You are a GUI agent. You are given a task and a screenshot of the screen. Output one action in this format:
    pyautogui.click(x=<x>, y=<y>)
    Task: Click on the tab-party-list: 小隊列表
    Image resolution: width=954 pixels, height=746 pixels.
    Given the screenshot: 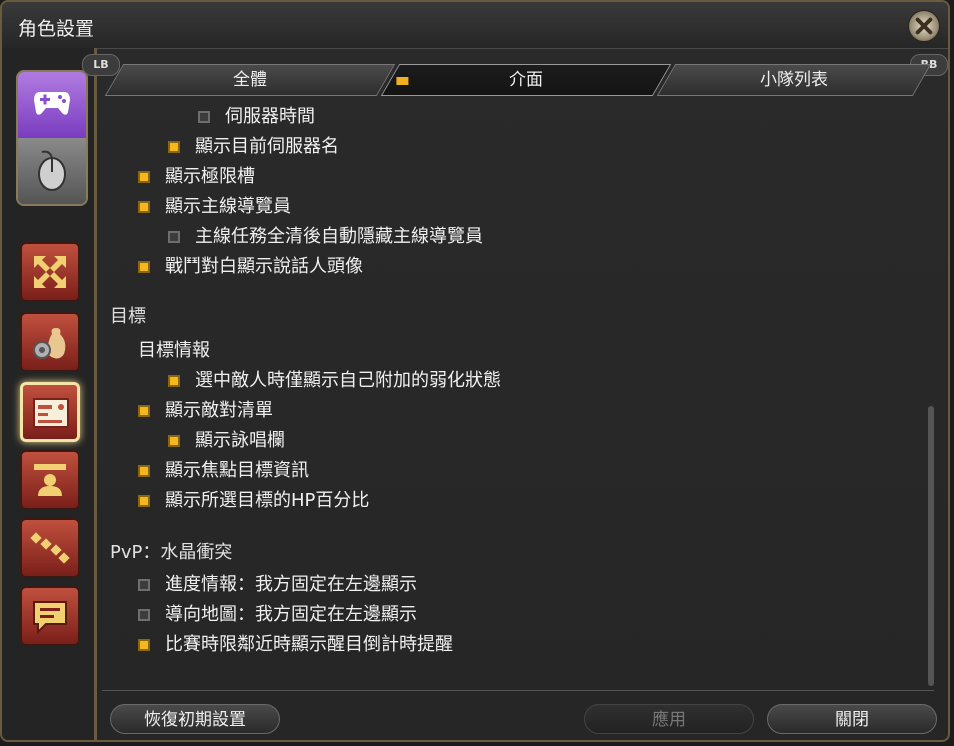 What is the action you would take?
    pyautogui.click(x=794, y=80)
    